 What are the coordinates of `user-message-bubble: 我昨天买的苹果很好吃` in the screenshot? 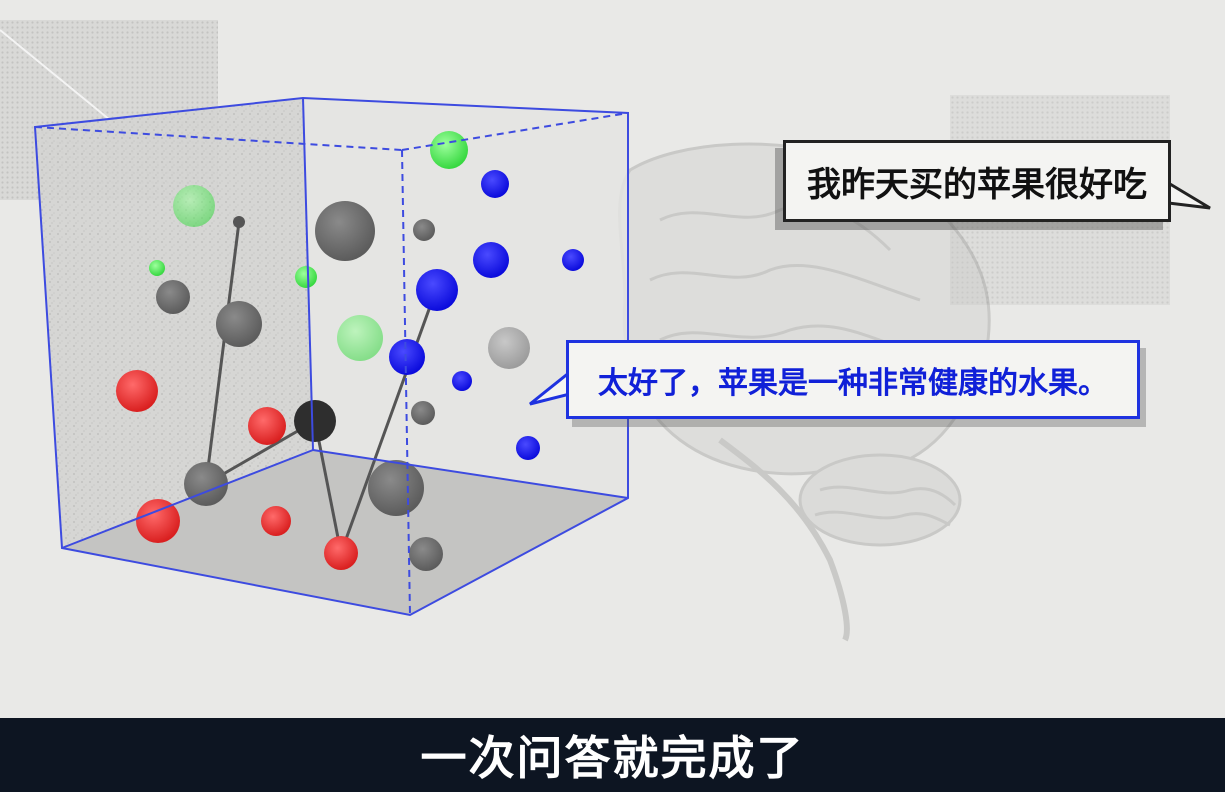 It's located at (977, 181).